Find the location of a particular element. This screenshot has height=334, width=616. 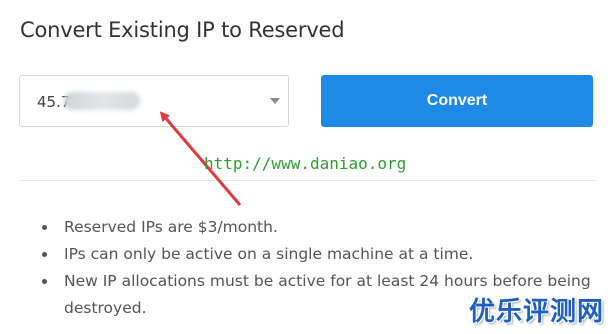

convert-button: Convert is located at coordinates (457, 101).